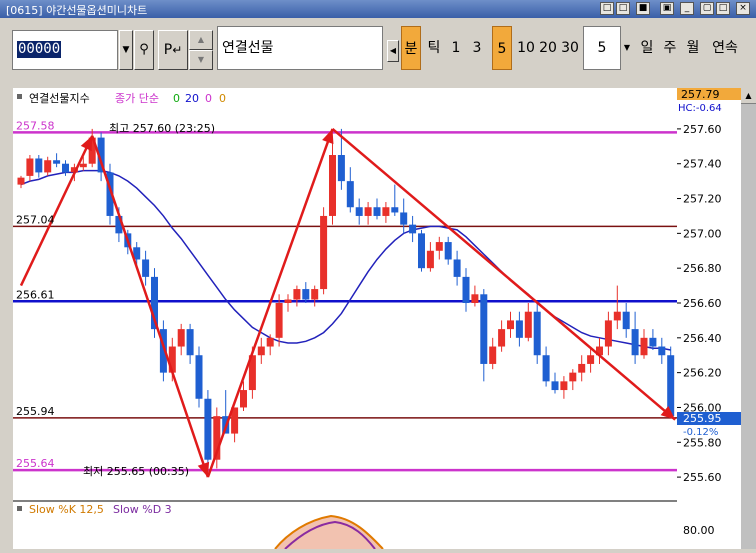 Image resolution: width=756 pixels, height=553 pixels. I want to click on enter-arrow-icon: ↵, so click(177, 50).